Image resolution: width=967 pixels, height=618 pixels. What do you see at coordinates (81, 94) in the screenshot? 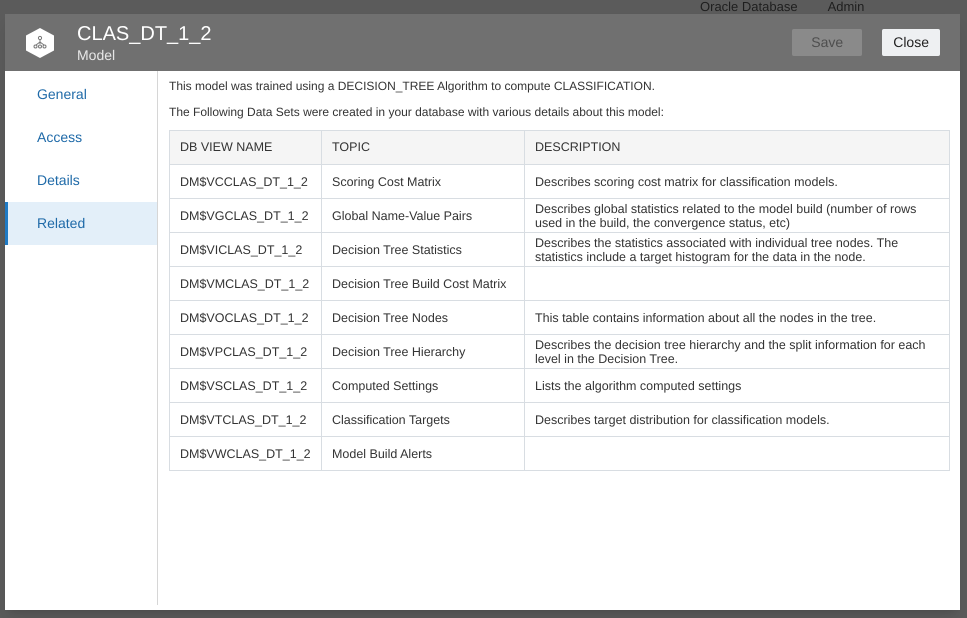
I see `sidebar-item: General` at bounding box center [81, 94].